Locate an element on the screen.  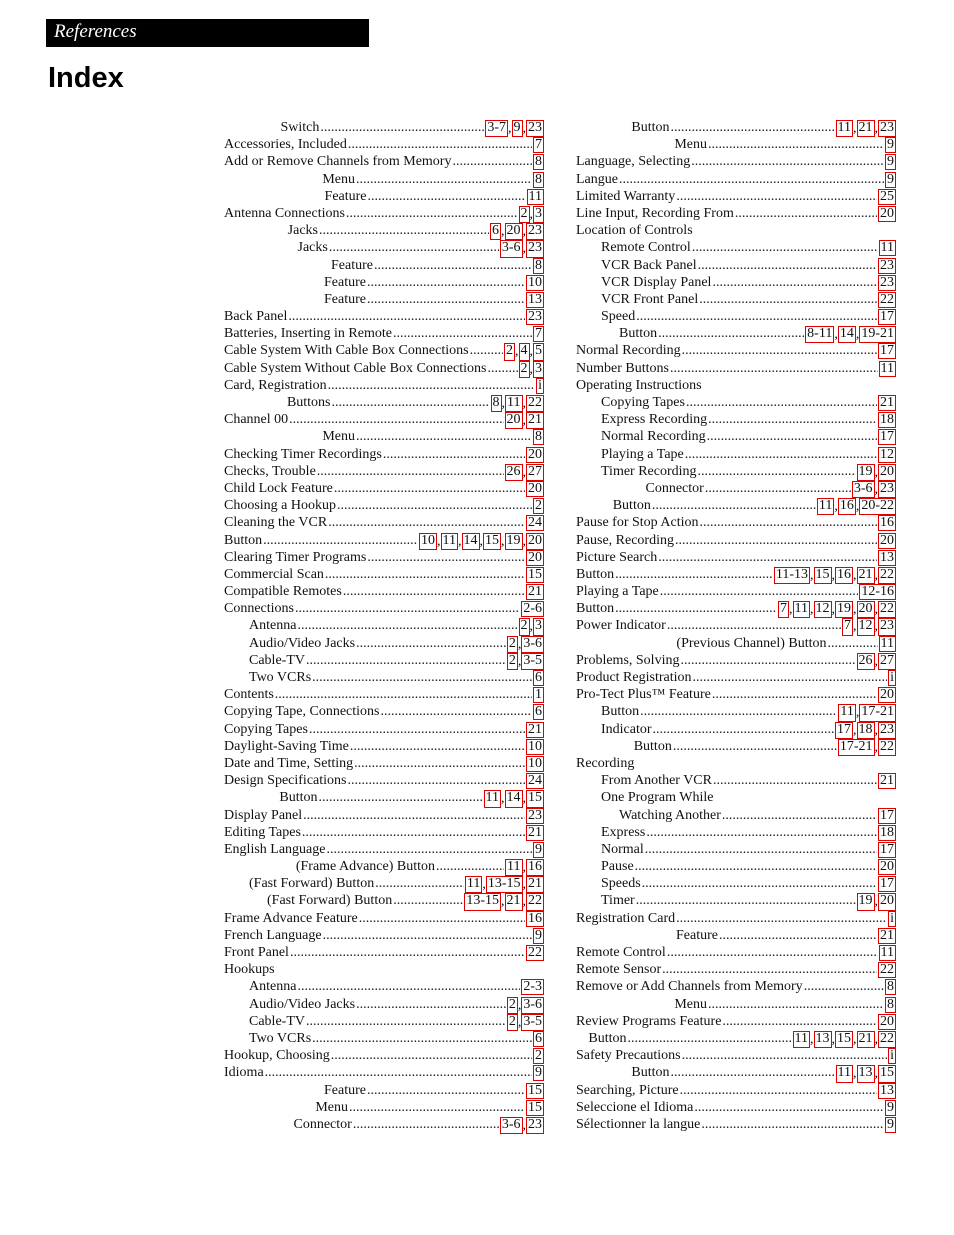
page-link: 1 is located at coordinates (538, 695).